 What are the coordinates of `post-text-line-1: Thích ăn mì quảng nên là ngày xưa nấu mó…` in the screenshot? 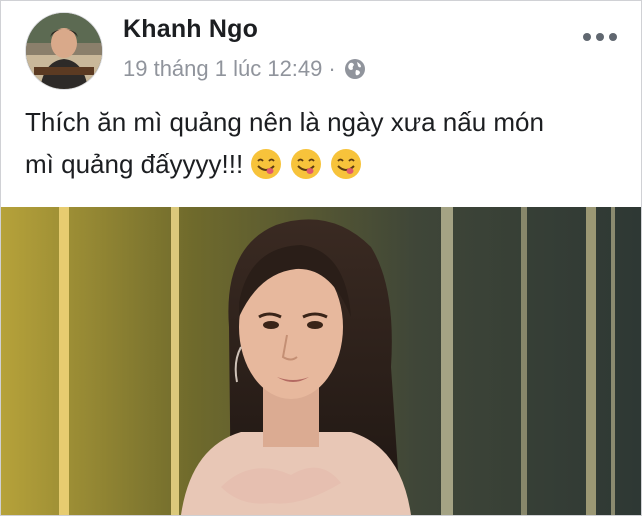 It's located at (284, 122).